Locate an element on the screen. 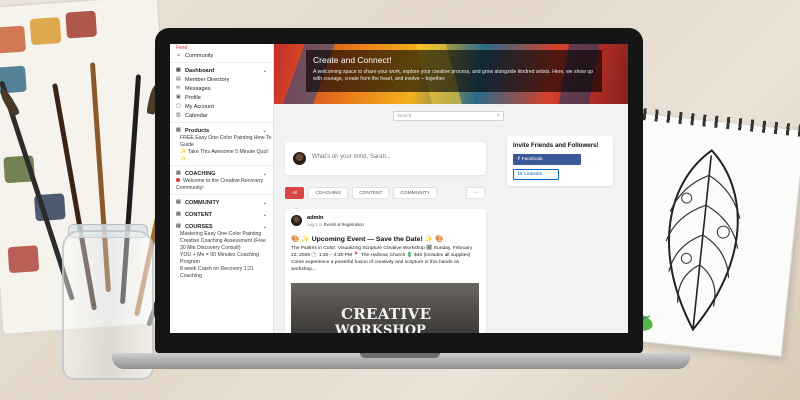  section-label: COURSES is located at coordinates (199, 226).